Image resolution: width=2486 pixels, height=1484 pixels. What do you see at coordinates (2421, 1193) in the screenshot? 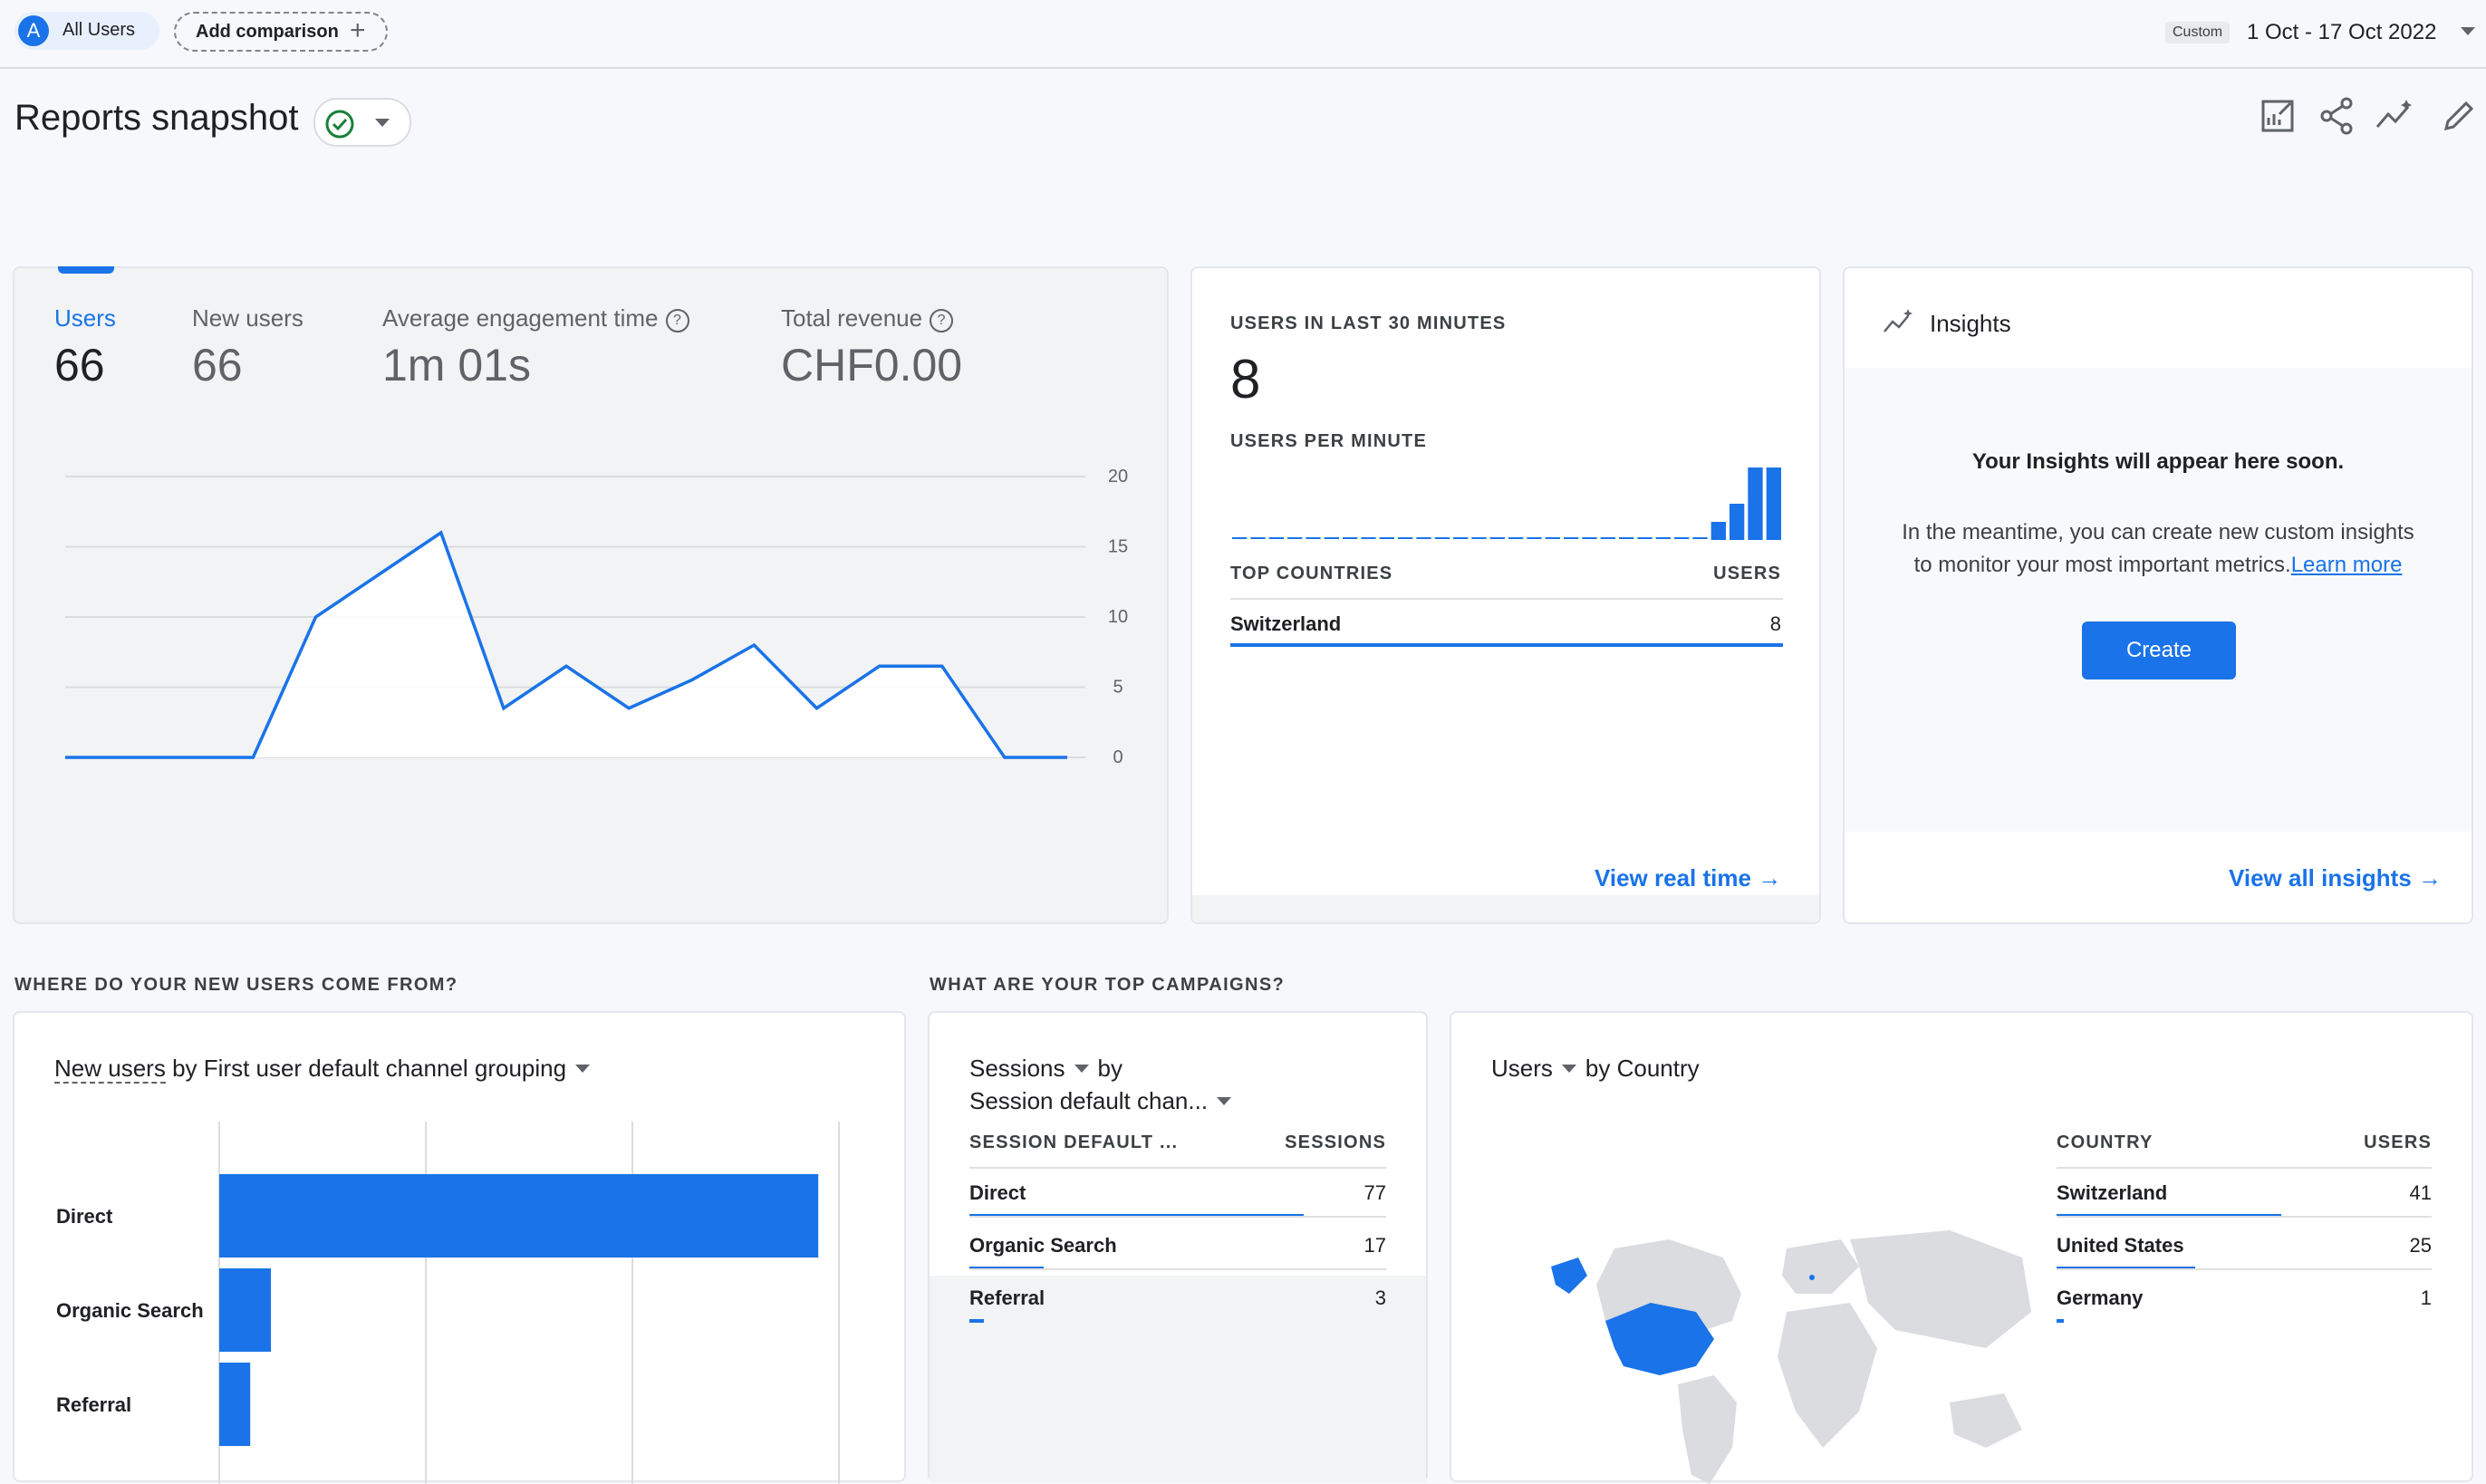
I see `country-row-value: 41` at bounding box center [2421, 1193].